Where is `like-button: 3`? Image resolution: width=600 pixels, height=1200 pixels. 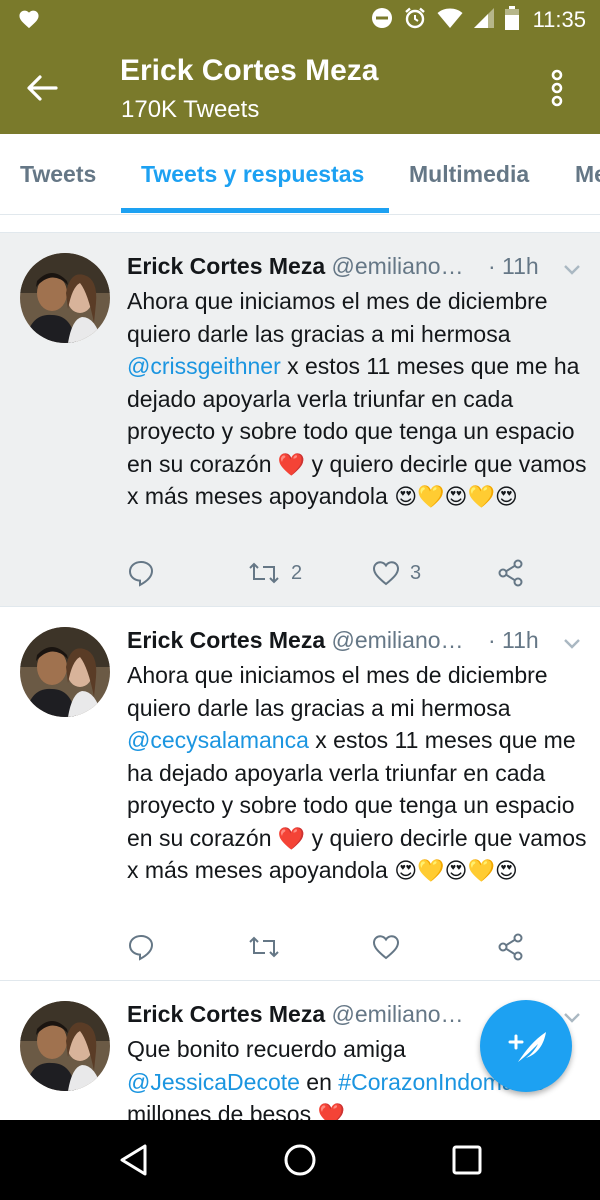
like-button: 3 is located at coordinates (396, 573).